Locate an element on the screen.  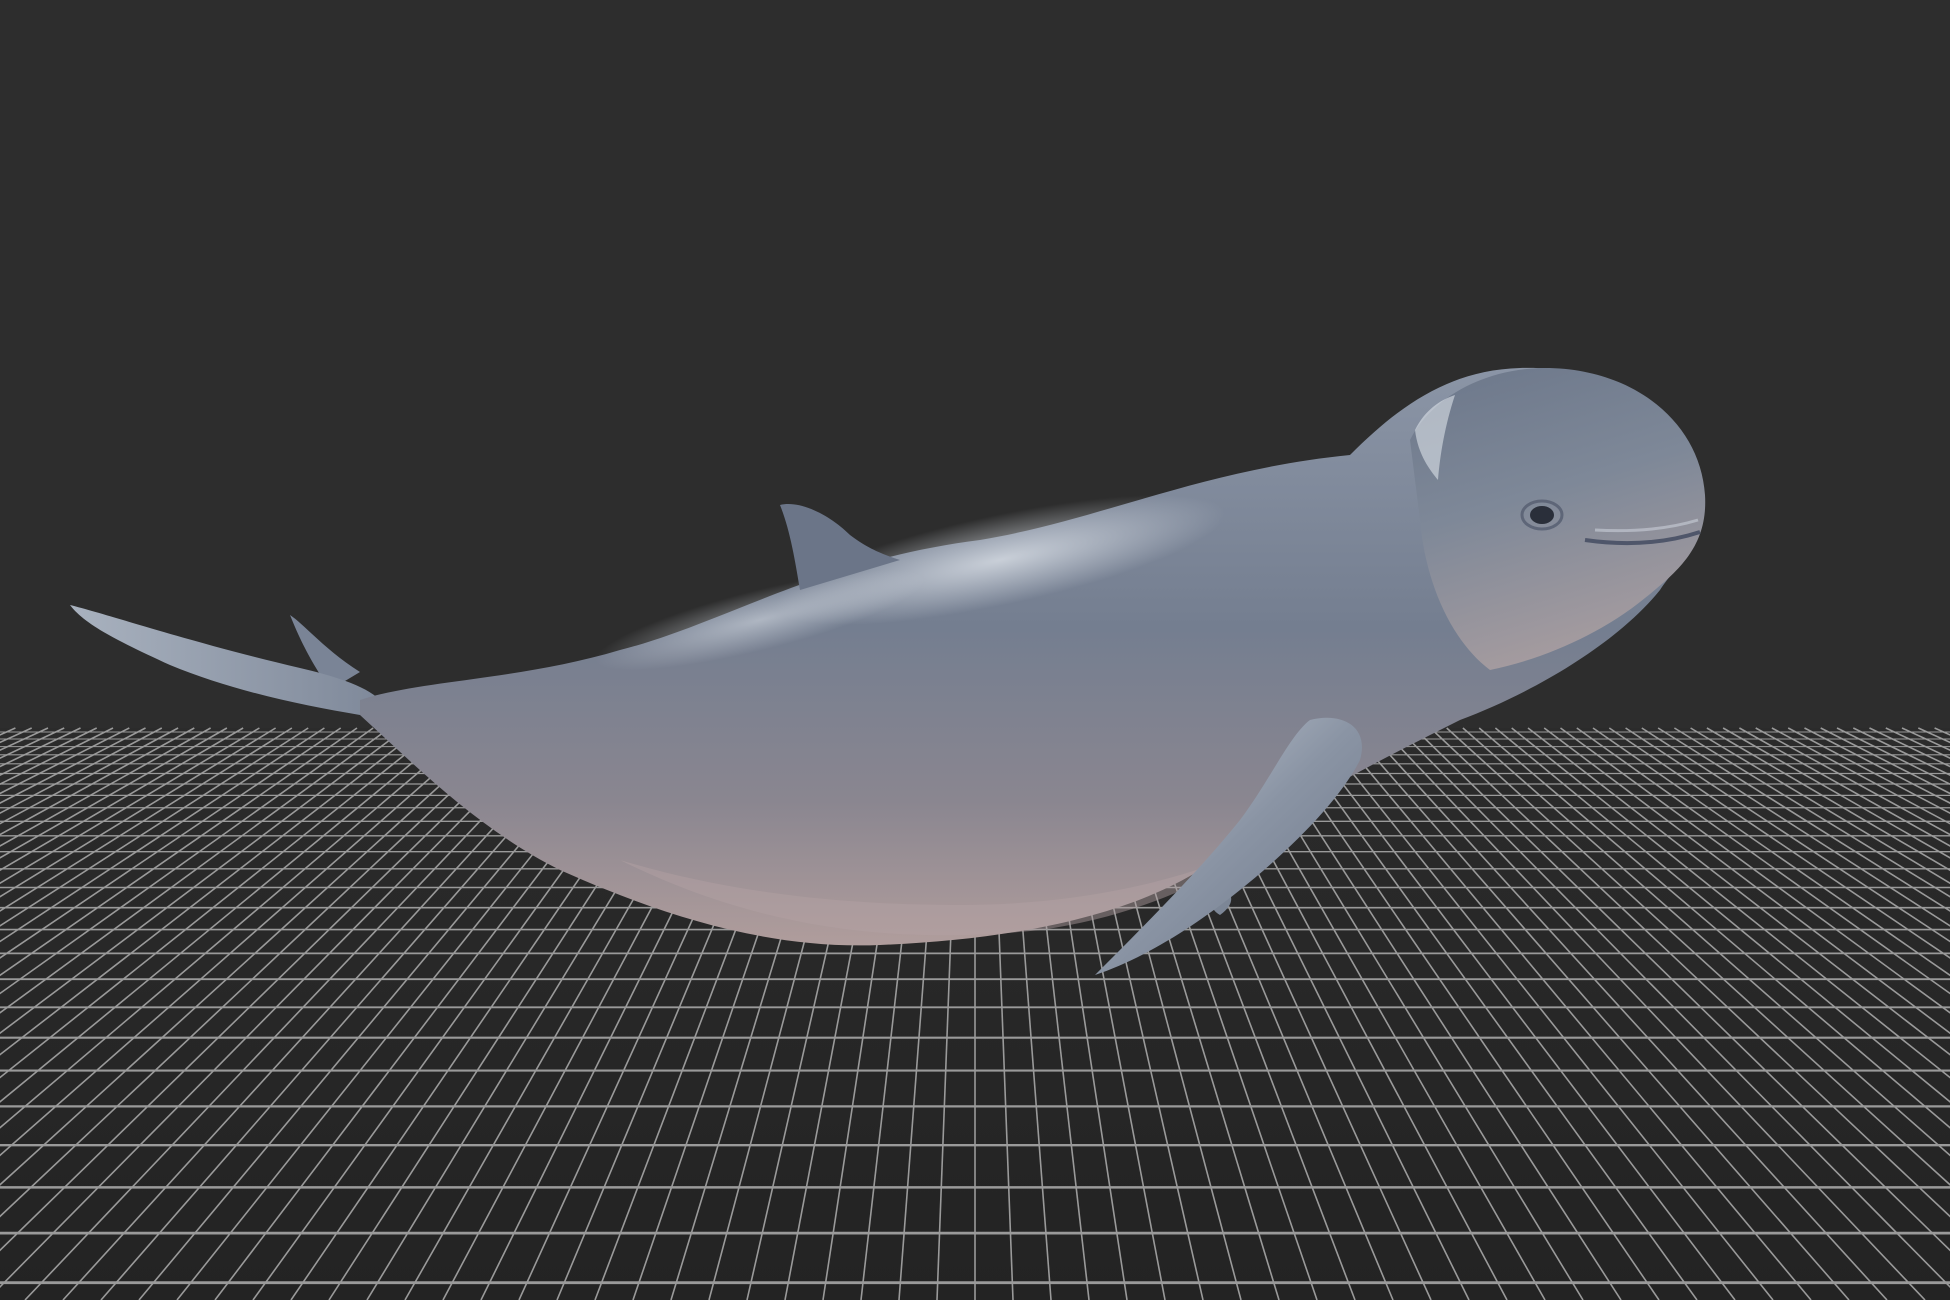
eye is located at coordinates (1542, 515).